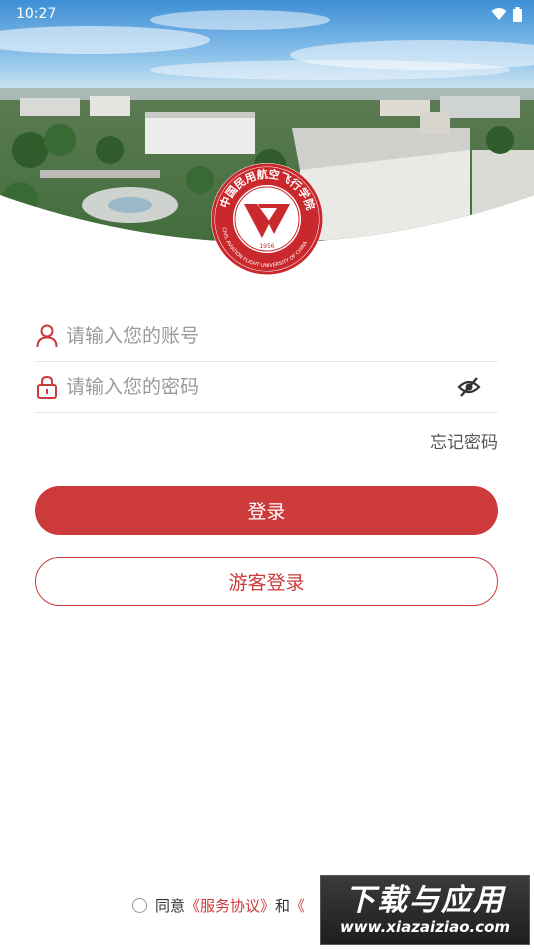 The image size is (534, 950). I want to click on service-agreement-link: 《服务协议》, so click(230, 905).